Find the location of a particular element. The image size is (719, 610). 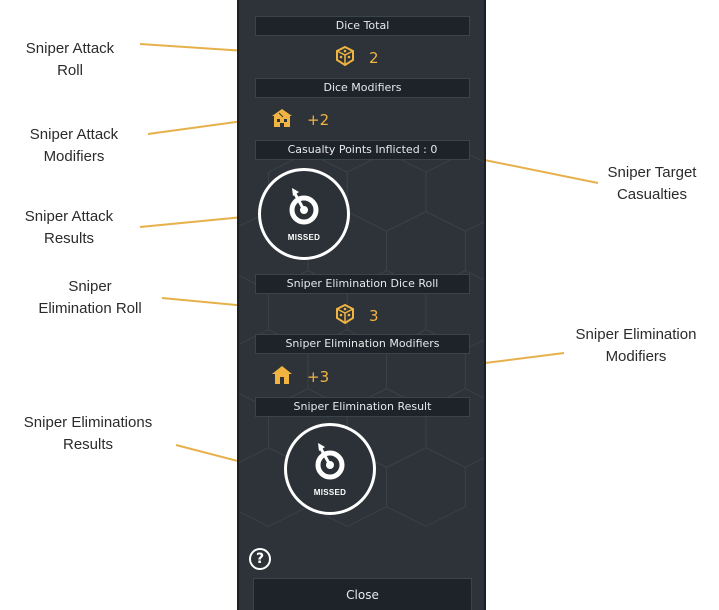

casualty-points-label: Casualty Points Inflicted : 0 is located at coordinates (362, 149).